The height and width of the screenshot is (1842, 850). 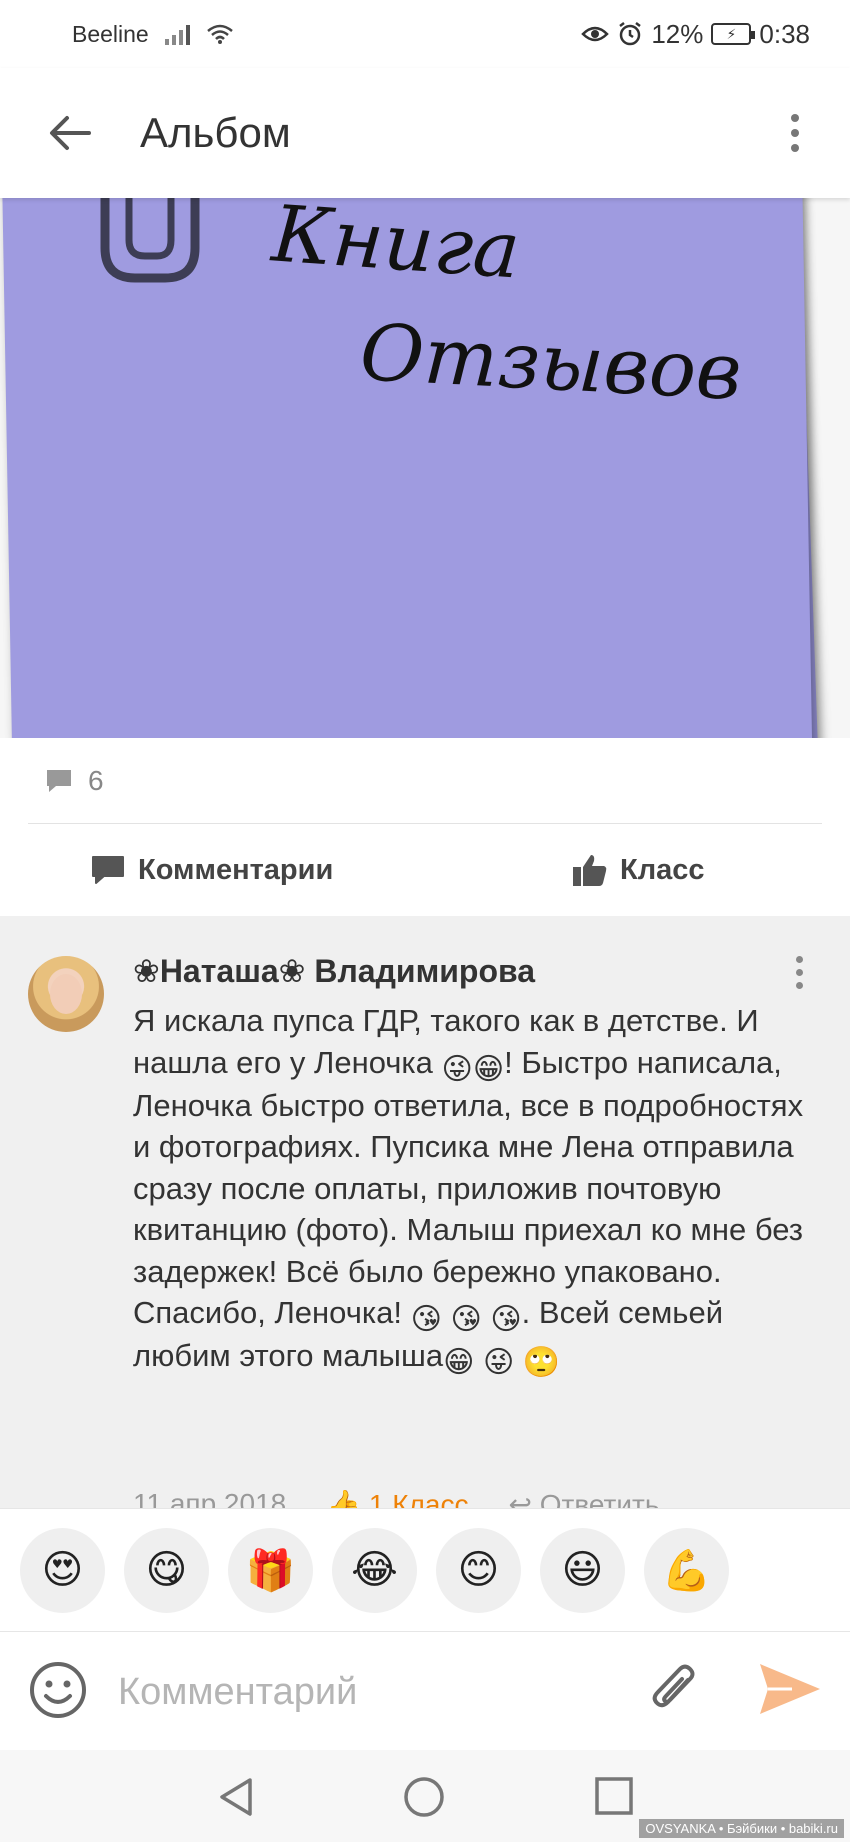 What do you see at coordinates (58, 1690) in the screenshot?
I see `smile-icon` at bounding box center [58, 1690].